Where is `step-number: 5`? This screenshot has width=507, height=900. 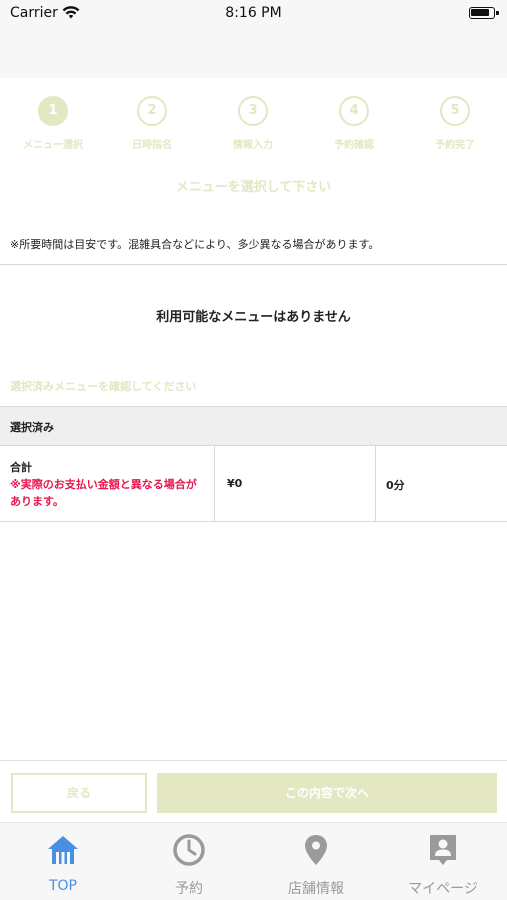 step-number: 5 is located at coordinates (455, 111).